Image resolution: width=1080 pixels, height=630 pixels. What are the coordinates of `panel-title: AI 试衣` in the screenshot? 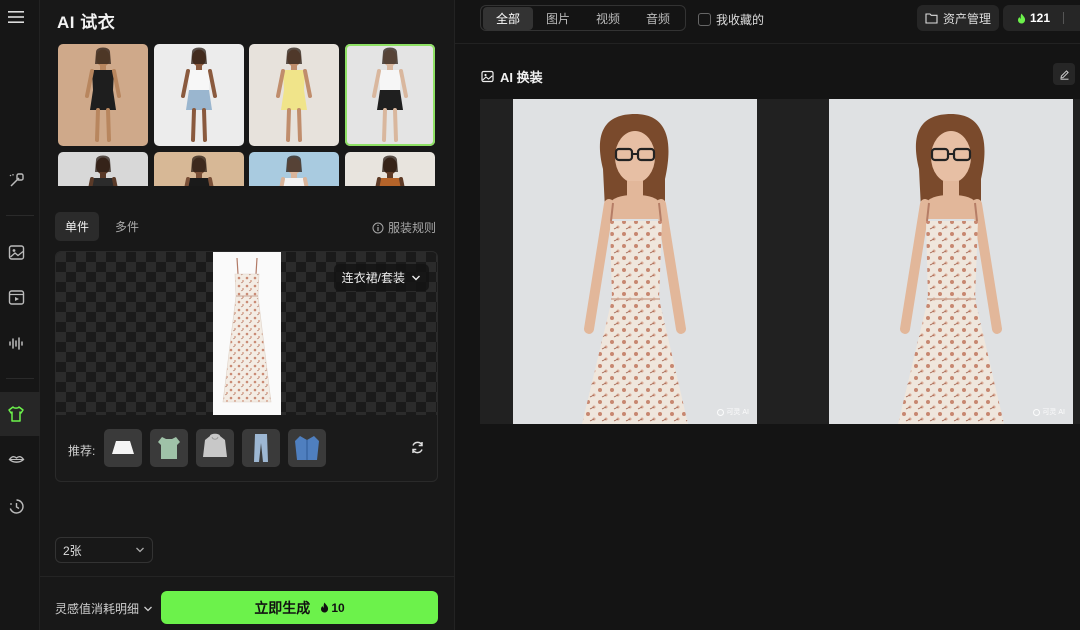 It's located at (86, 22).